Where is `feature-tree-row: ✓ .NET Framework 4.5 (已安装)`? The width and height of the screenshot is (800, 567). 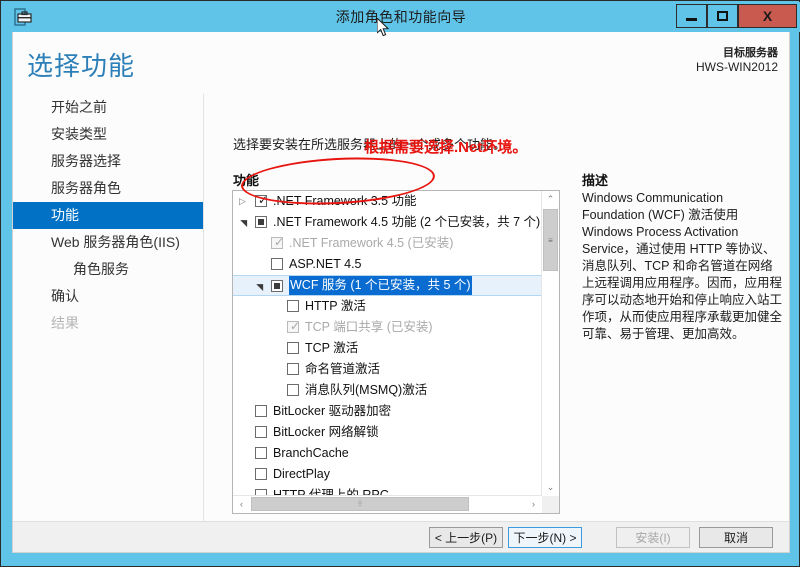 feature-tree-row: ✓ .NET Framework 4.5 (已安装) is located at coordinates (387, 243).